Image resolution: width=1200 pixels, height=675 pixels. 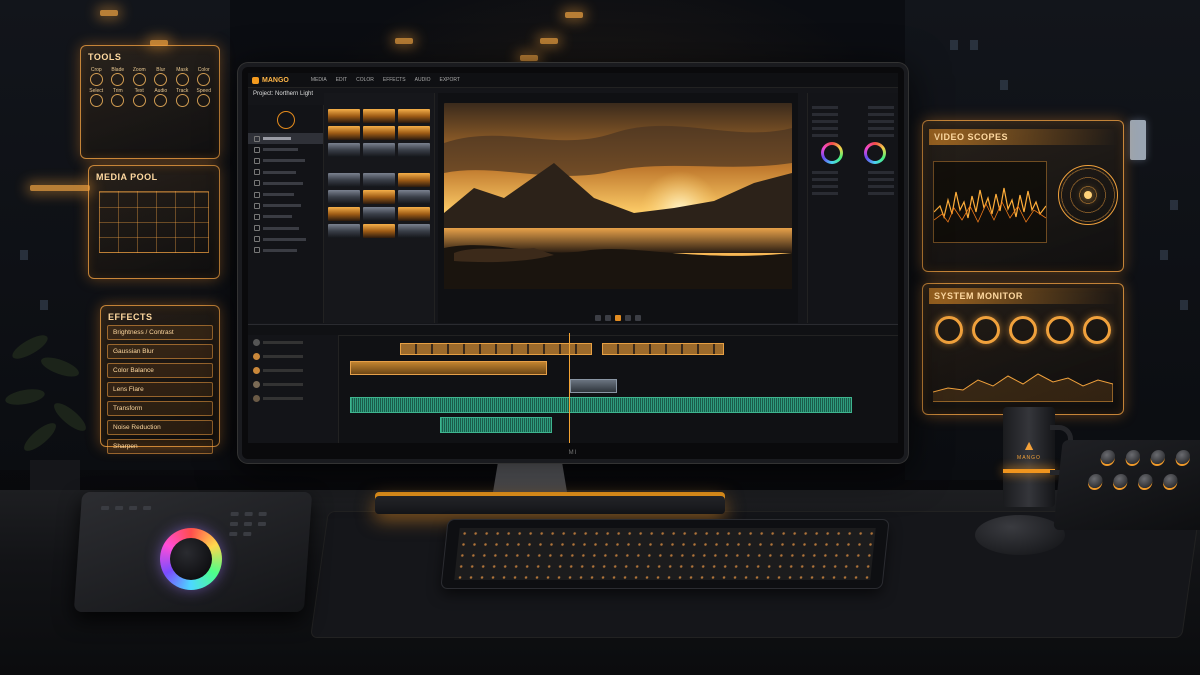 What do you see at coordinates (608, 318) in the screenshot?
I see `step-back-icon` at bounding box center [608, 318].